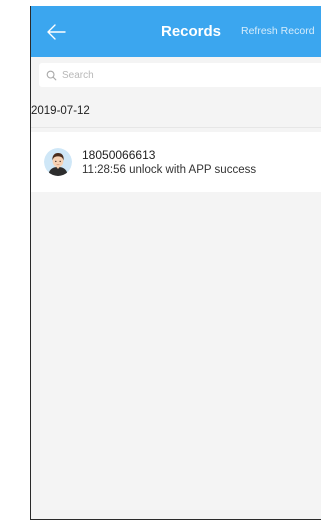 The width and height of the screenshot is (321, 524). I want to click on user-avatar-icon, so click(58, 162).